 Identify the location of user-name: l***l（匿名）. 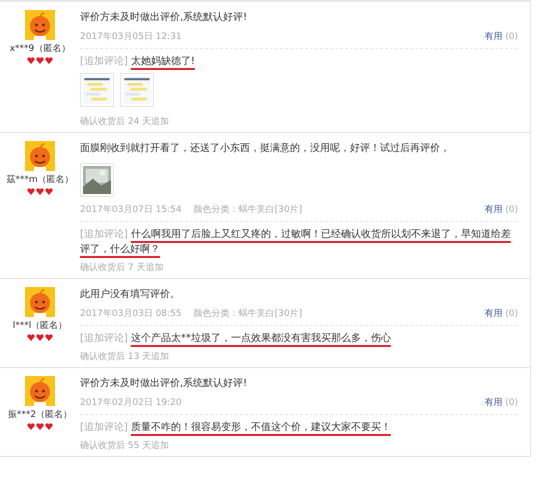
(40, 326).